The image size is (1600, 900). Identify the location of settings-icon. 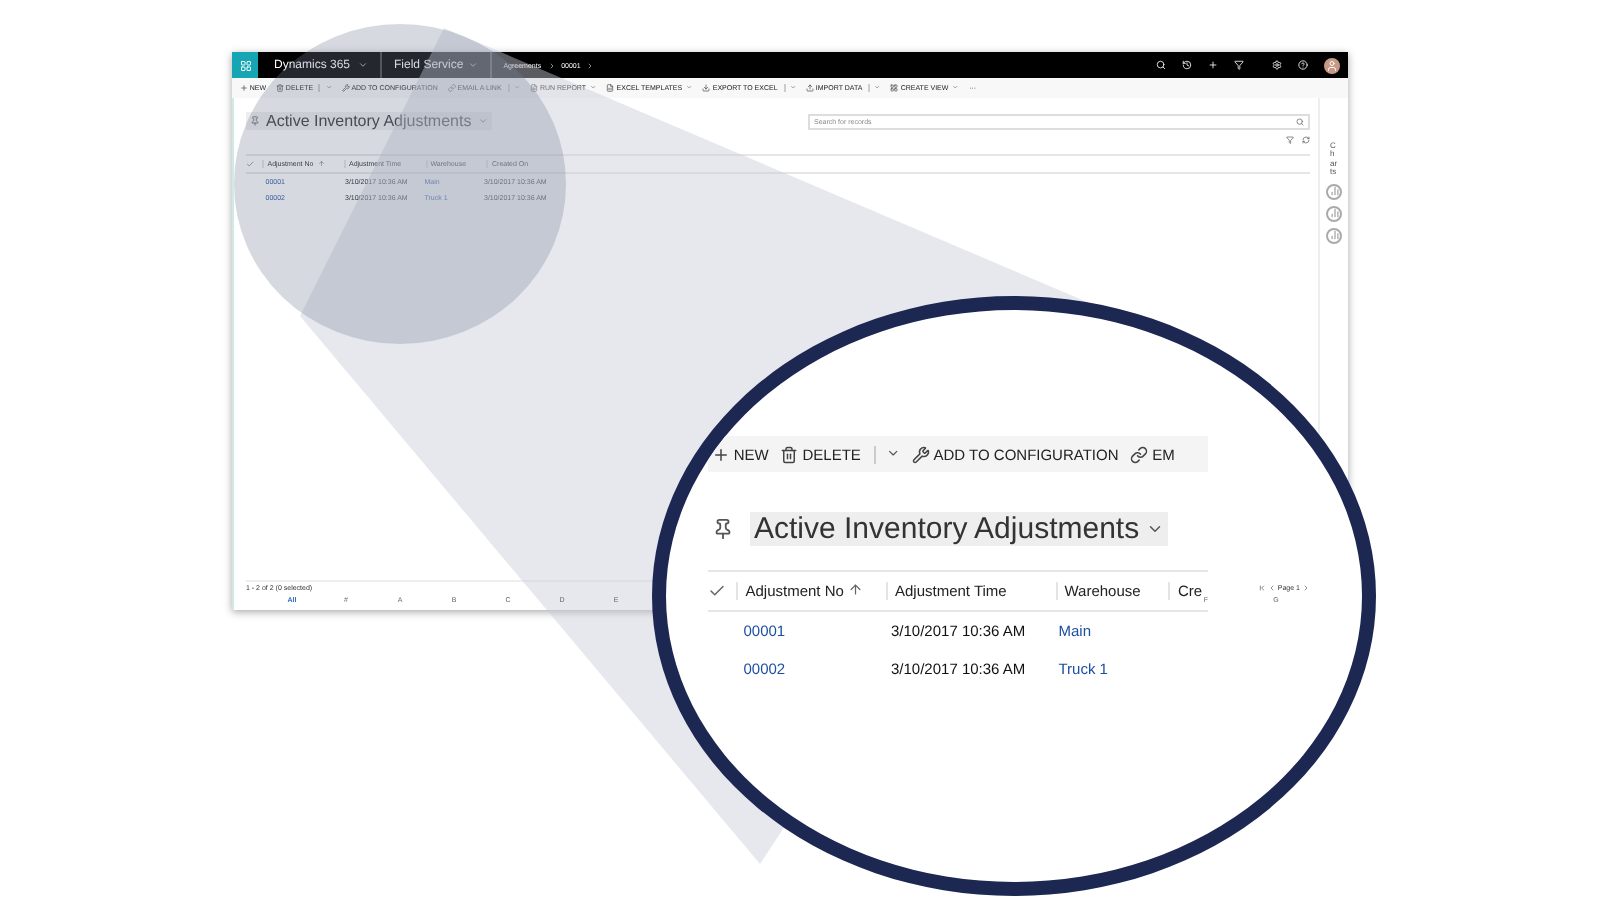
(1277, 65).